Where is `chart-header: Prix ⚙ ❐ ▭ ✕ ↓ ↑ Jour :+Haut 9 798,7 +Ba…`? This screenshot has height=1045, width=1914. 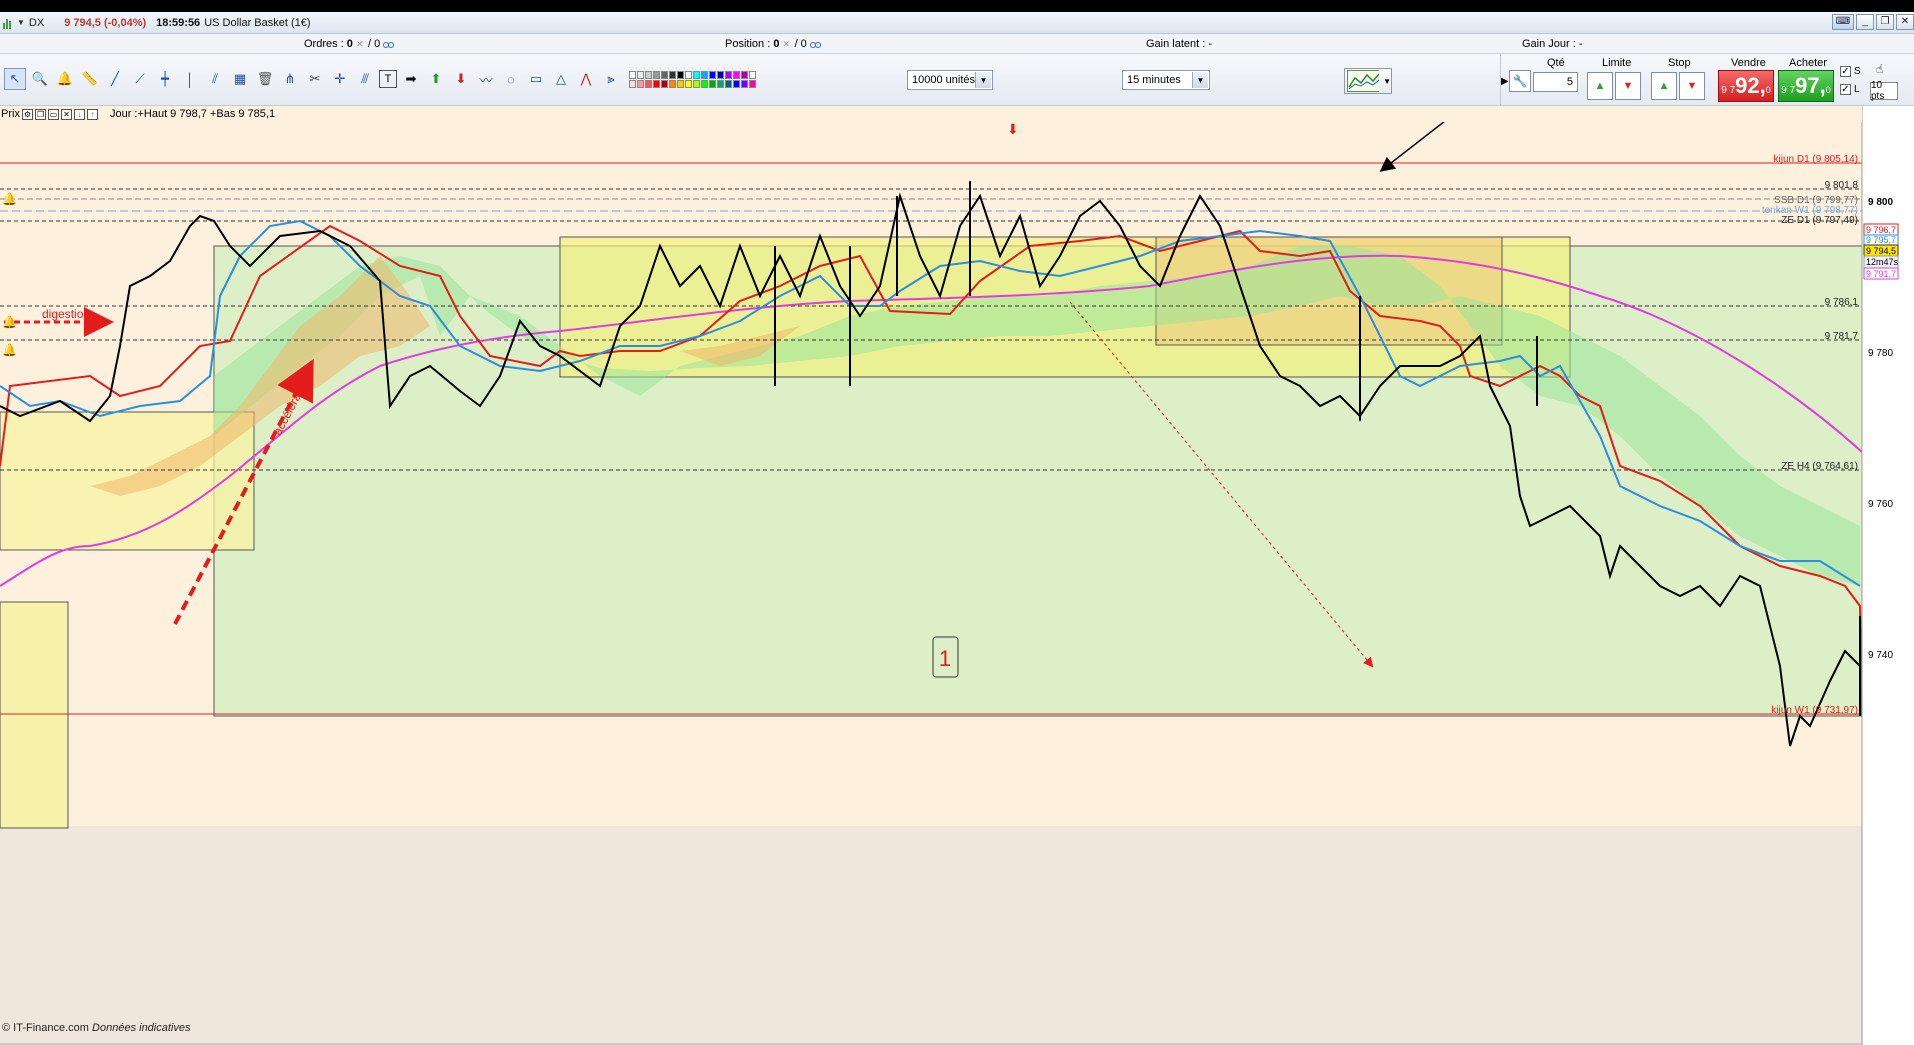 chart-header: Prix ⚙ ❐ ▭ ✕ ↓ ↑ Jour :+Haut 9 798,7 +Ba… is located at coordinates (931, 114).